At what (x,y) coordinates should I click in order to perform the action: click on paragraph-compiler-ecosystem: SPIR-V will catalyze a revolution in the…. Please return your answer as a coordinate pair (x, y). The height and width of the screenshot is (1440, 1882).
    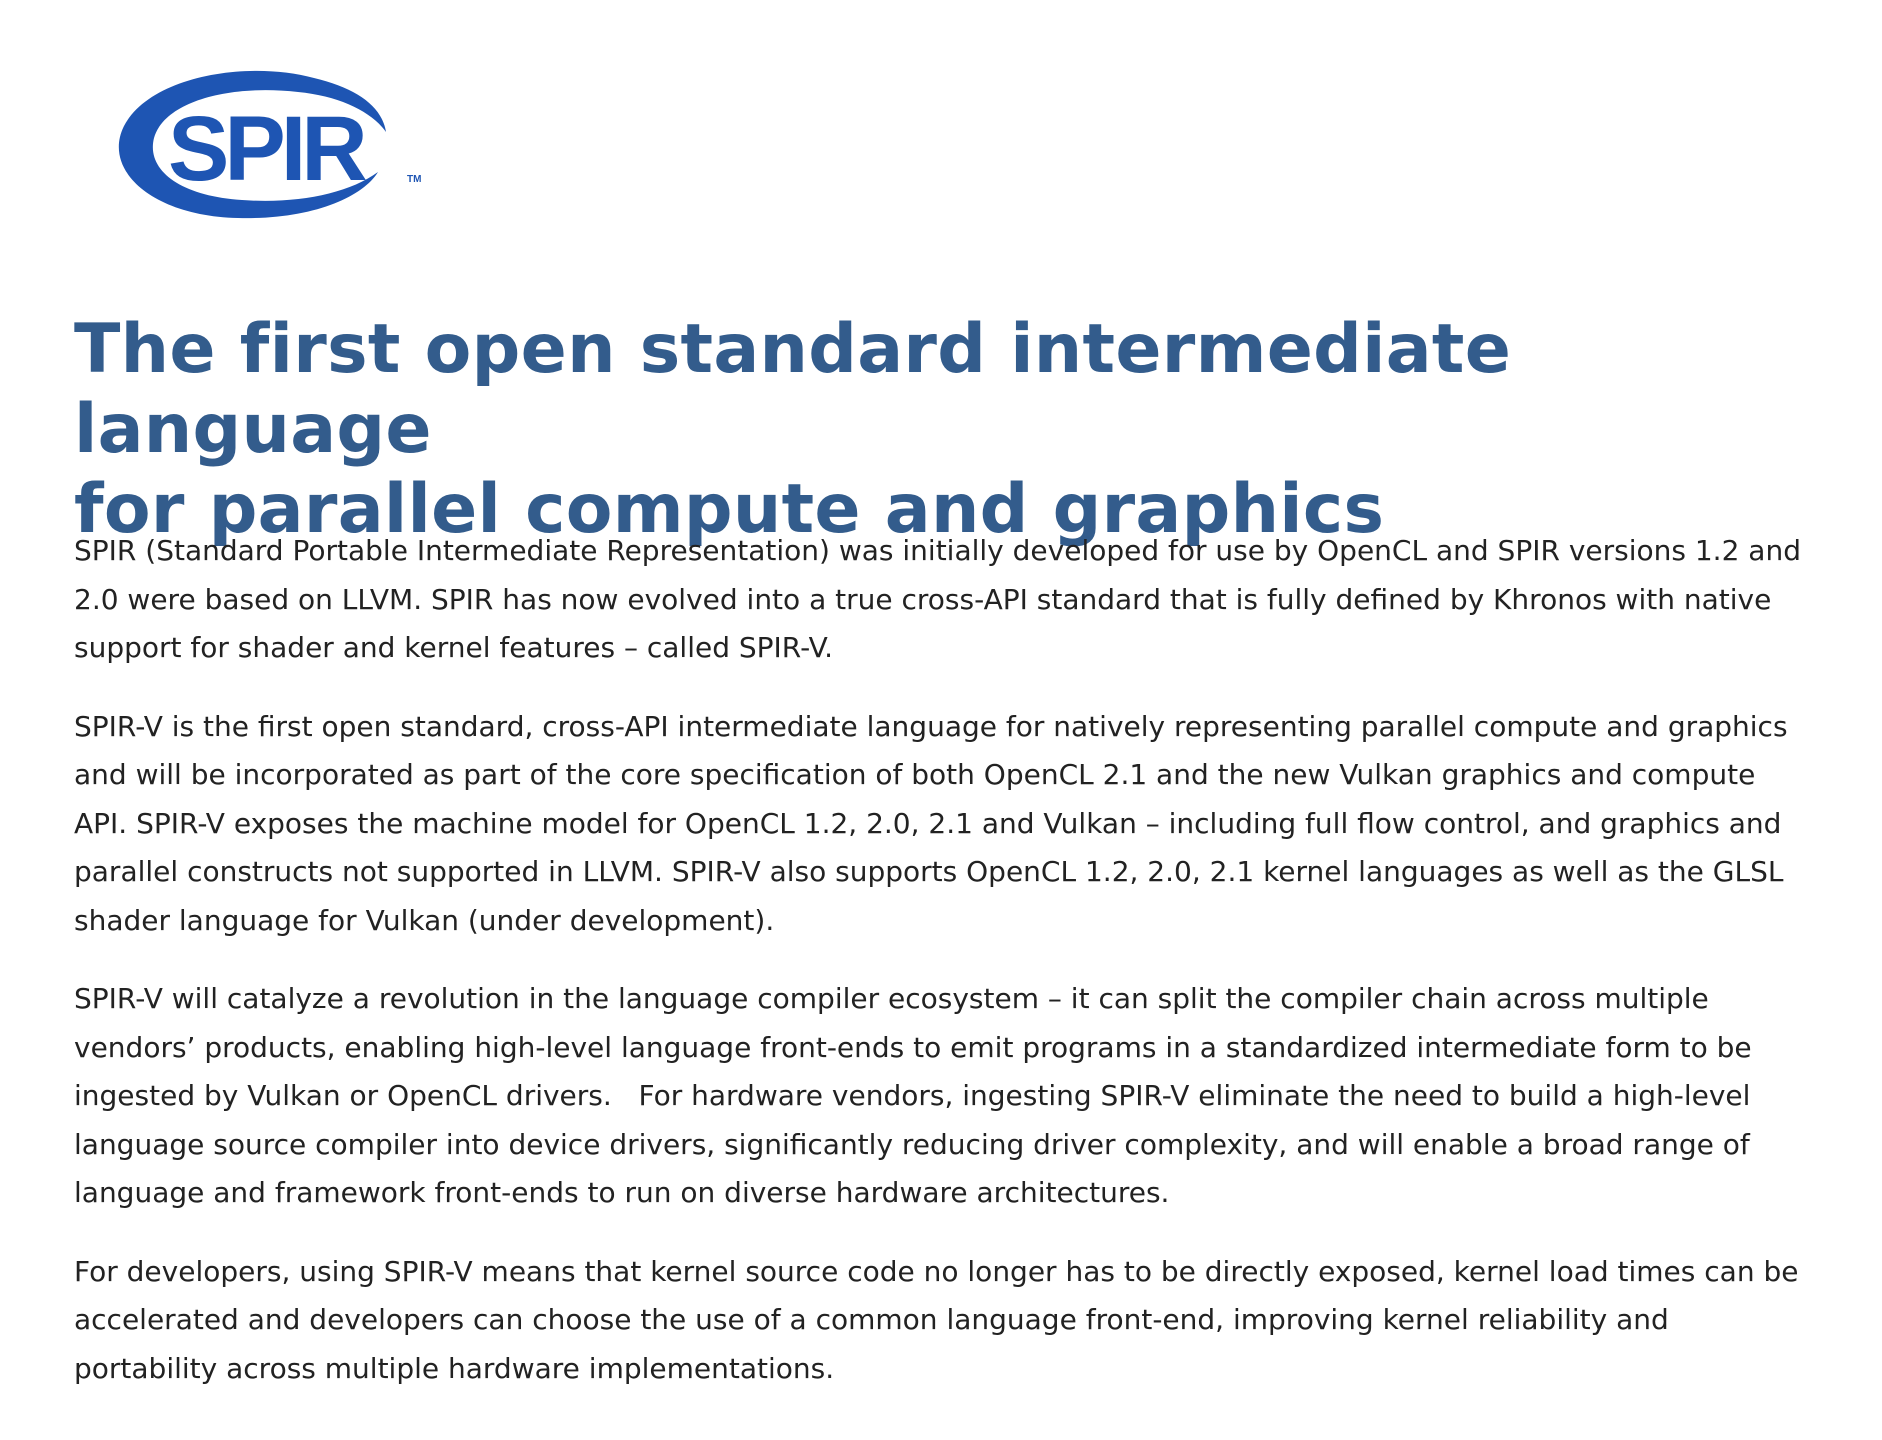
    Looking at the image, I should click on (917, 1095).